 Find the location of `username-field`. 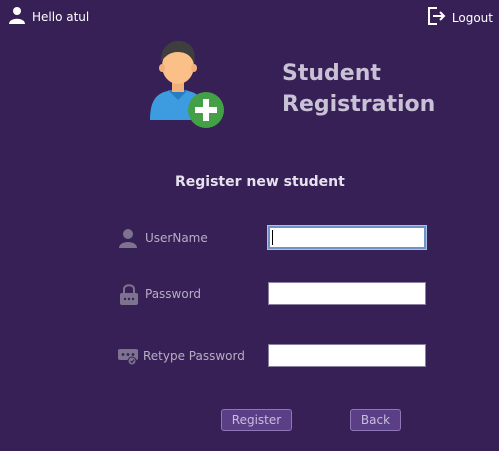

username-field is located at coordinates (347, 237).